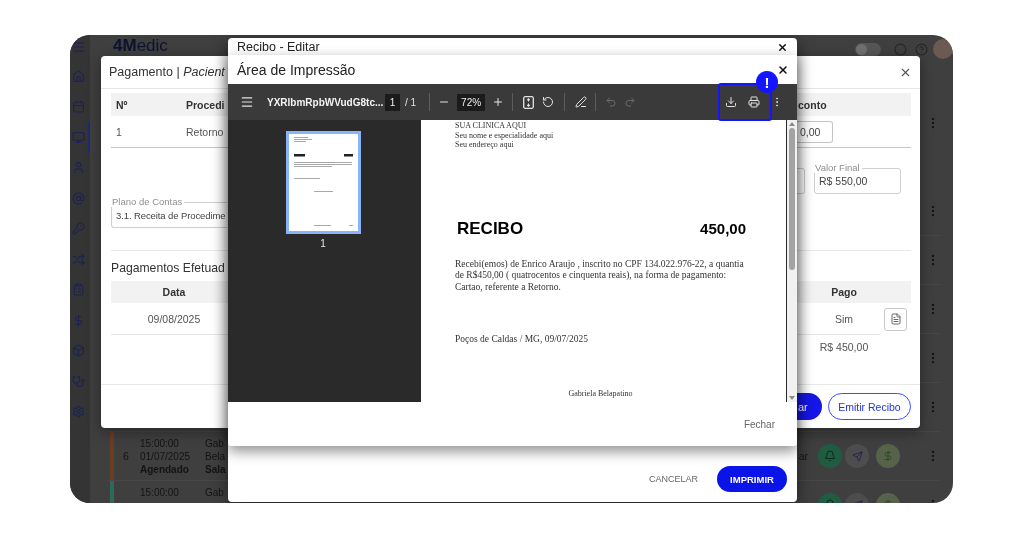  I want to click on settings-icon, so click(78, 412).